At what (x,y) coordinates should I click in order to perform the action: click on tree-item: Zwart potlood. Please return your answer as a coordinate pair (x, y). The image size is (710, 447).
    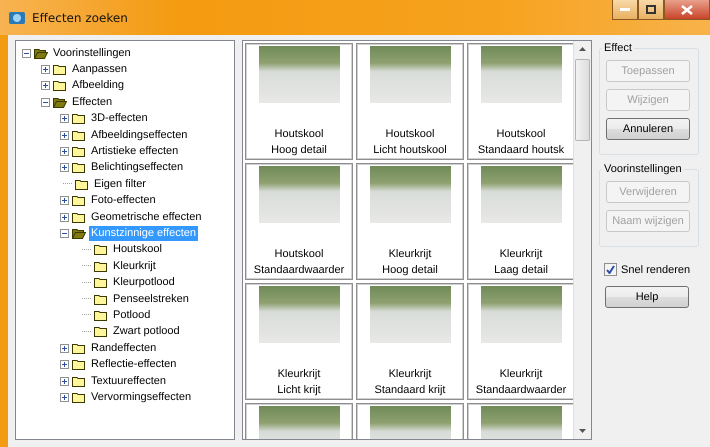
    Looking at the image, I should click on (146, 332).